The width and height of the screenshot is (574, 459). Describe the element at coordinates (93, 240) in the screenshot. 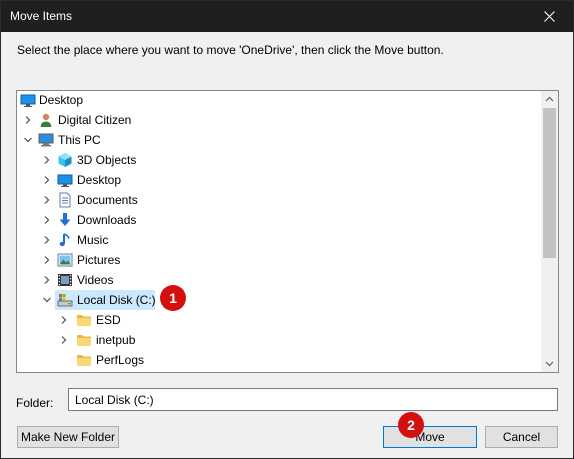

I see `tree-item-label: Music` at that location.